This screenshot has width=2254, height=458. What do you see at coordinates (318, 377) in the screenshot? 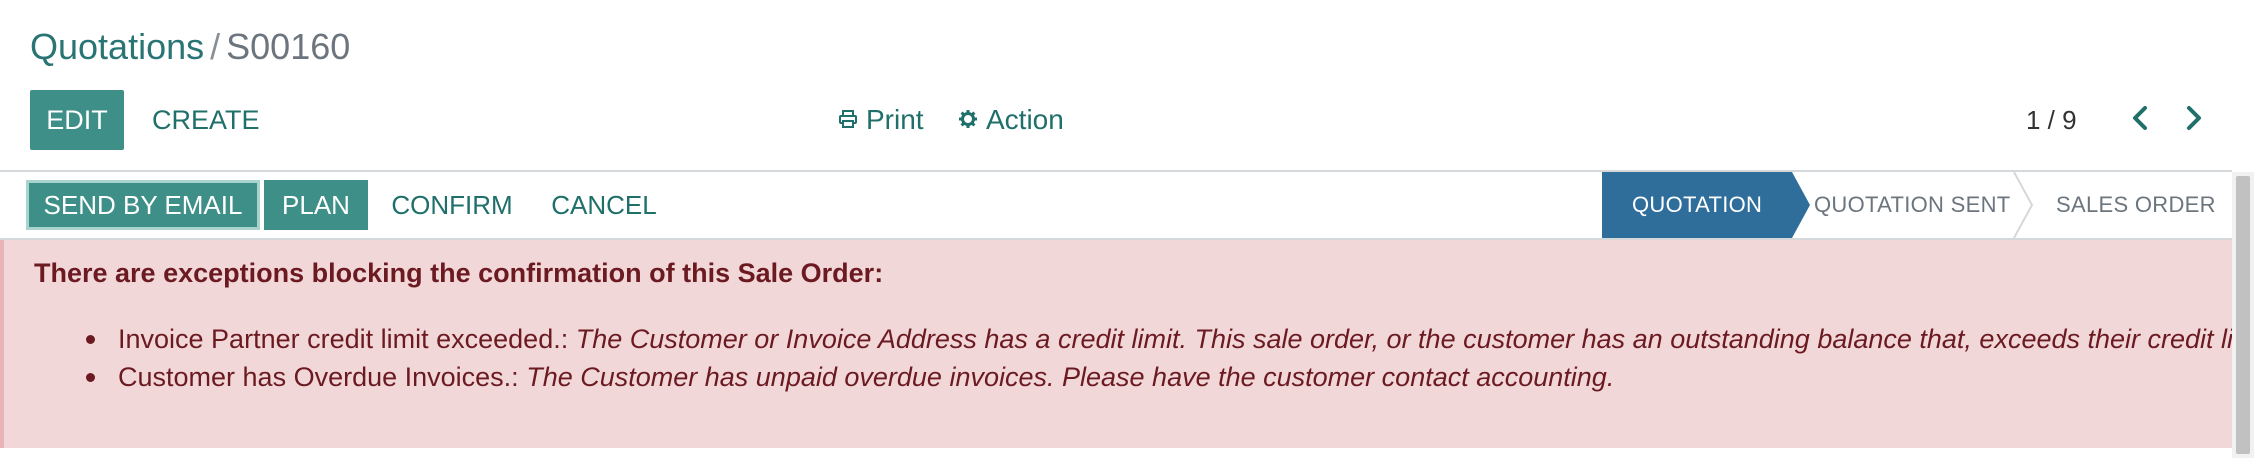
I see `exception-name: Customer has Overdue Invoices.:` at bounding box center [318, 377].